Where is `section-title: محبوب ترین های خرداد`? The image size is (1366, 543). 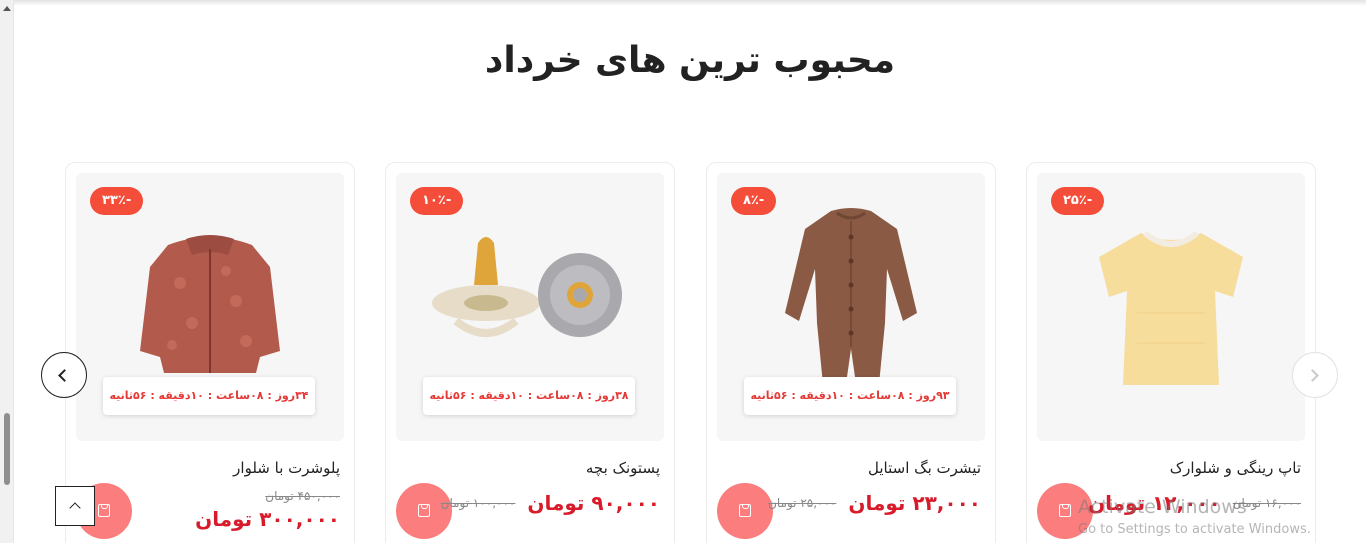
section-title: محبوب ترین های خرداد is located at coordinates (690, 60).